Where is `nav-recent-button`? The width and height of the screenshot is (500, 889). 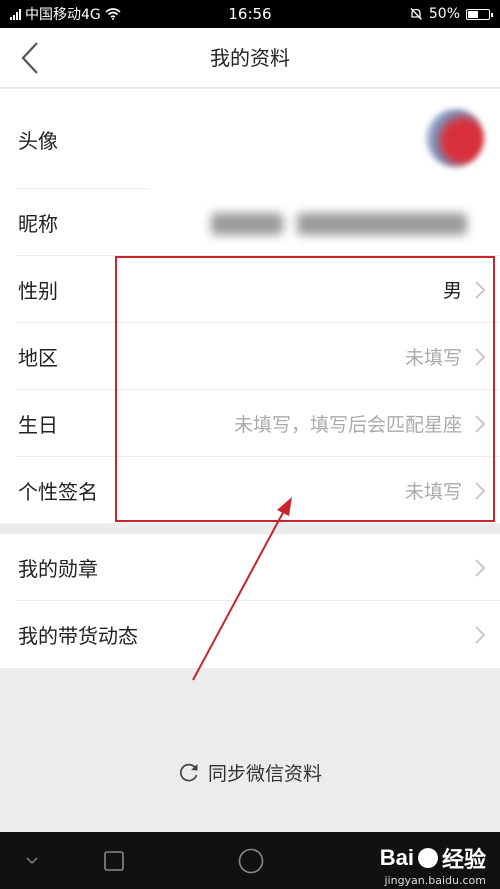
nav-recent-button is located at coordinates (114, 860).